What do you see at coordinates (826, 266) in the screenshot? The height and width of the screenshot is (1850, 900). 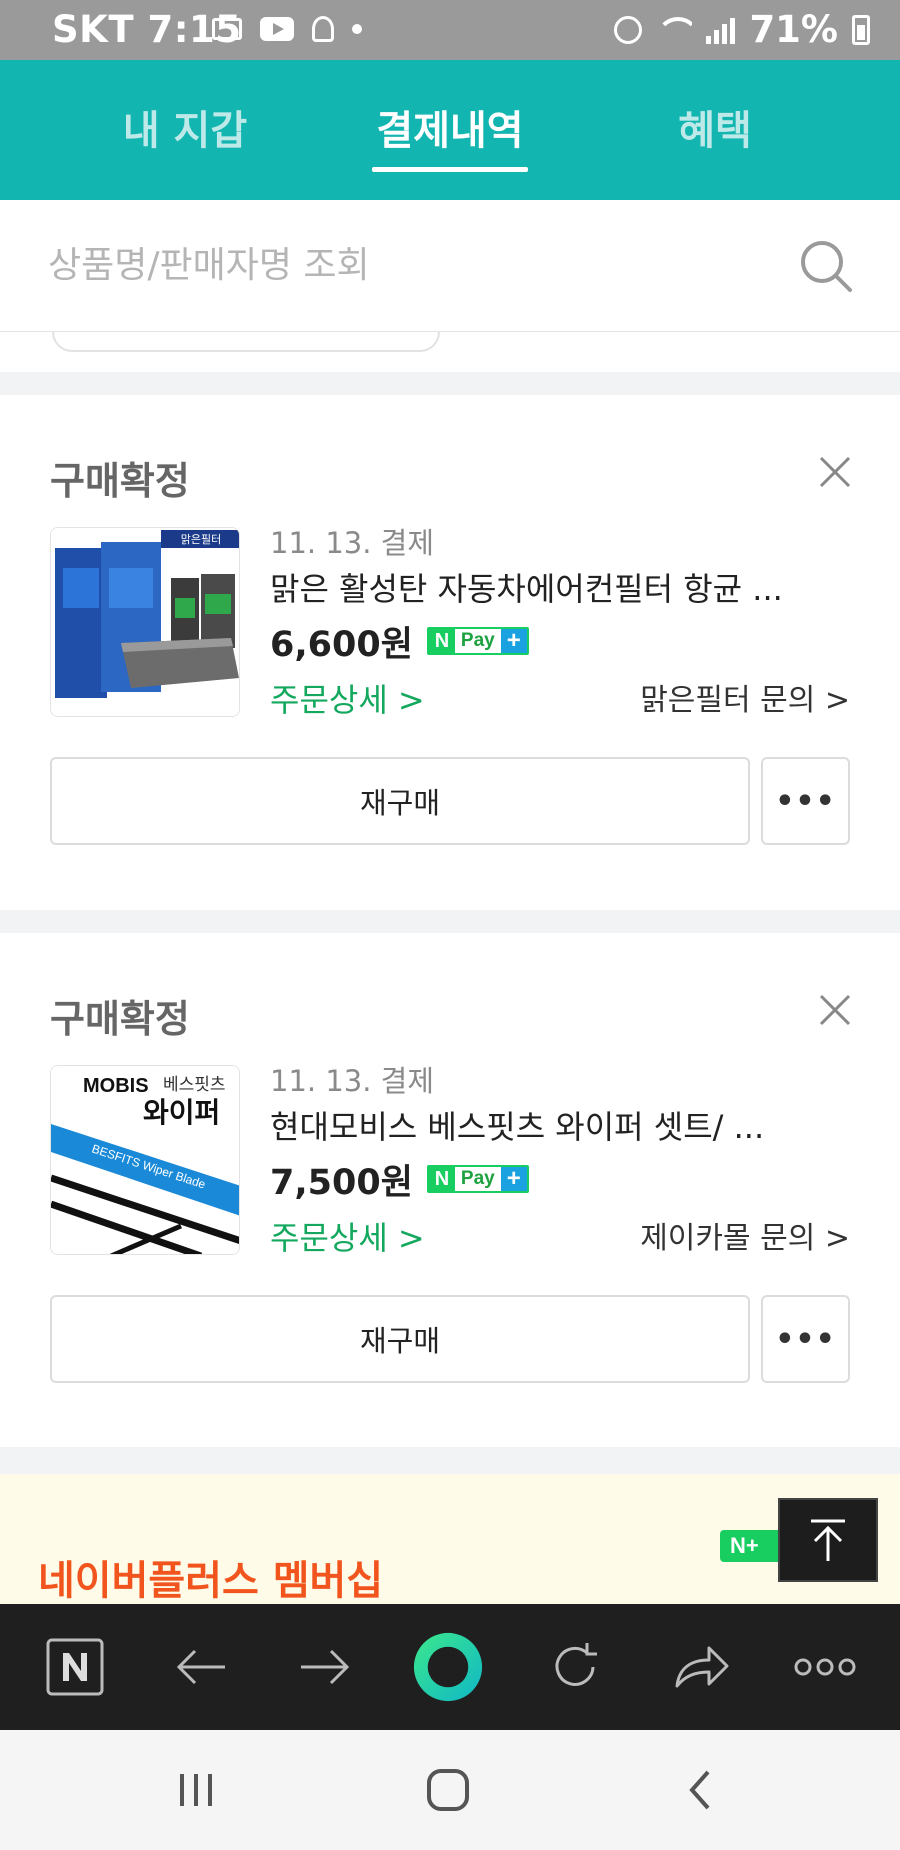 I see `search-icon` at bounding box center [826, 266].